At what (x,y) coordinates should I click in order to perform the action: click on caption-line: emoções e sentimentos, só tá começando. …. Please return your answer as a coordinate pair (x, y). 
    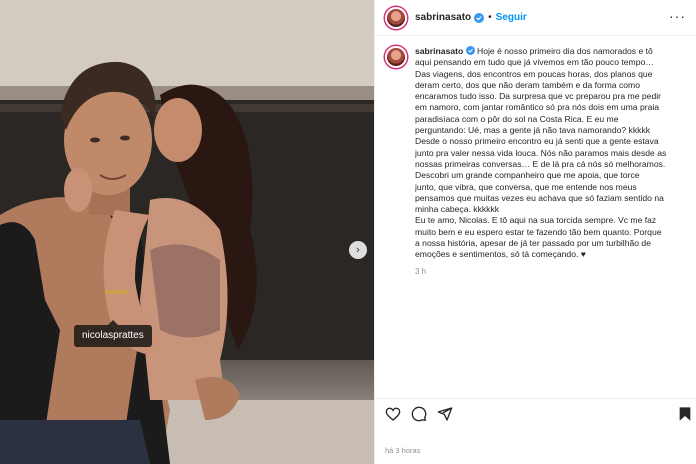
    Looking at the image, I should click on (500, 254).